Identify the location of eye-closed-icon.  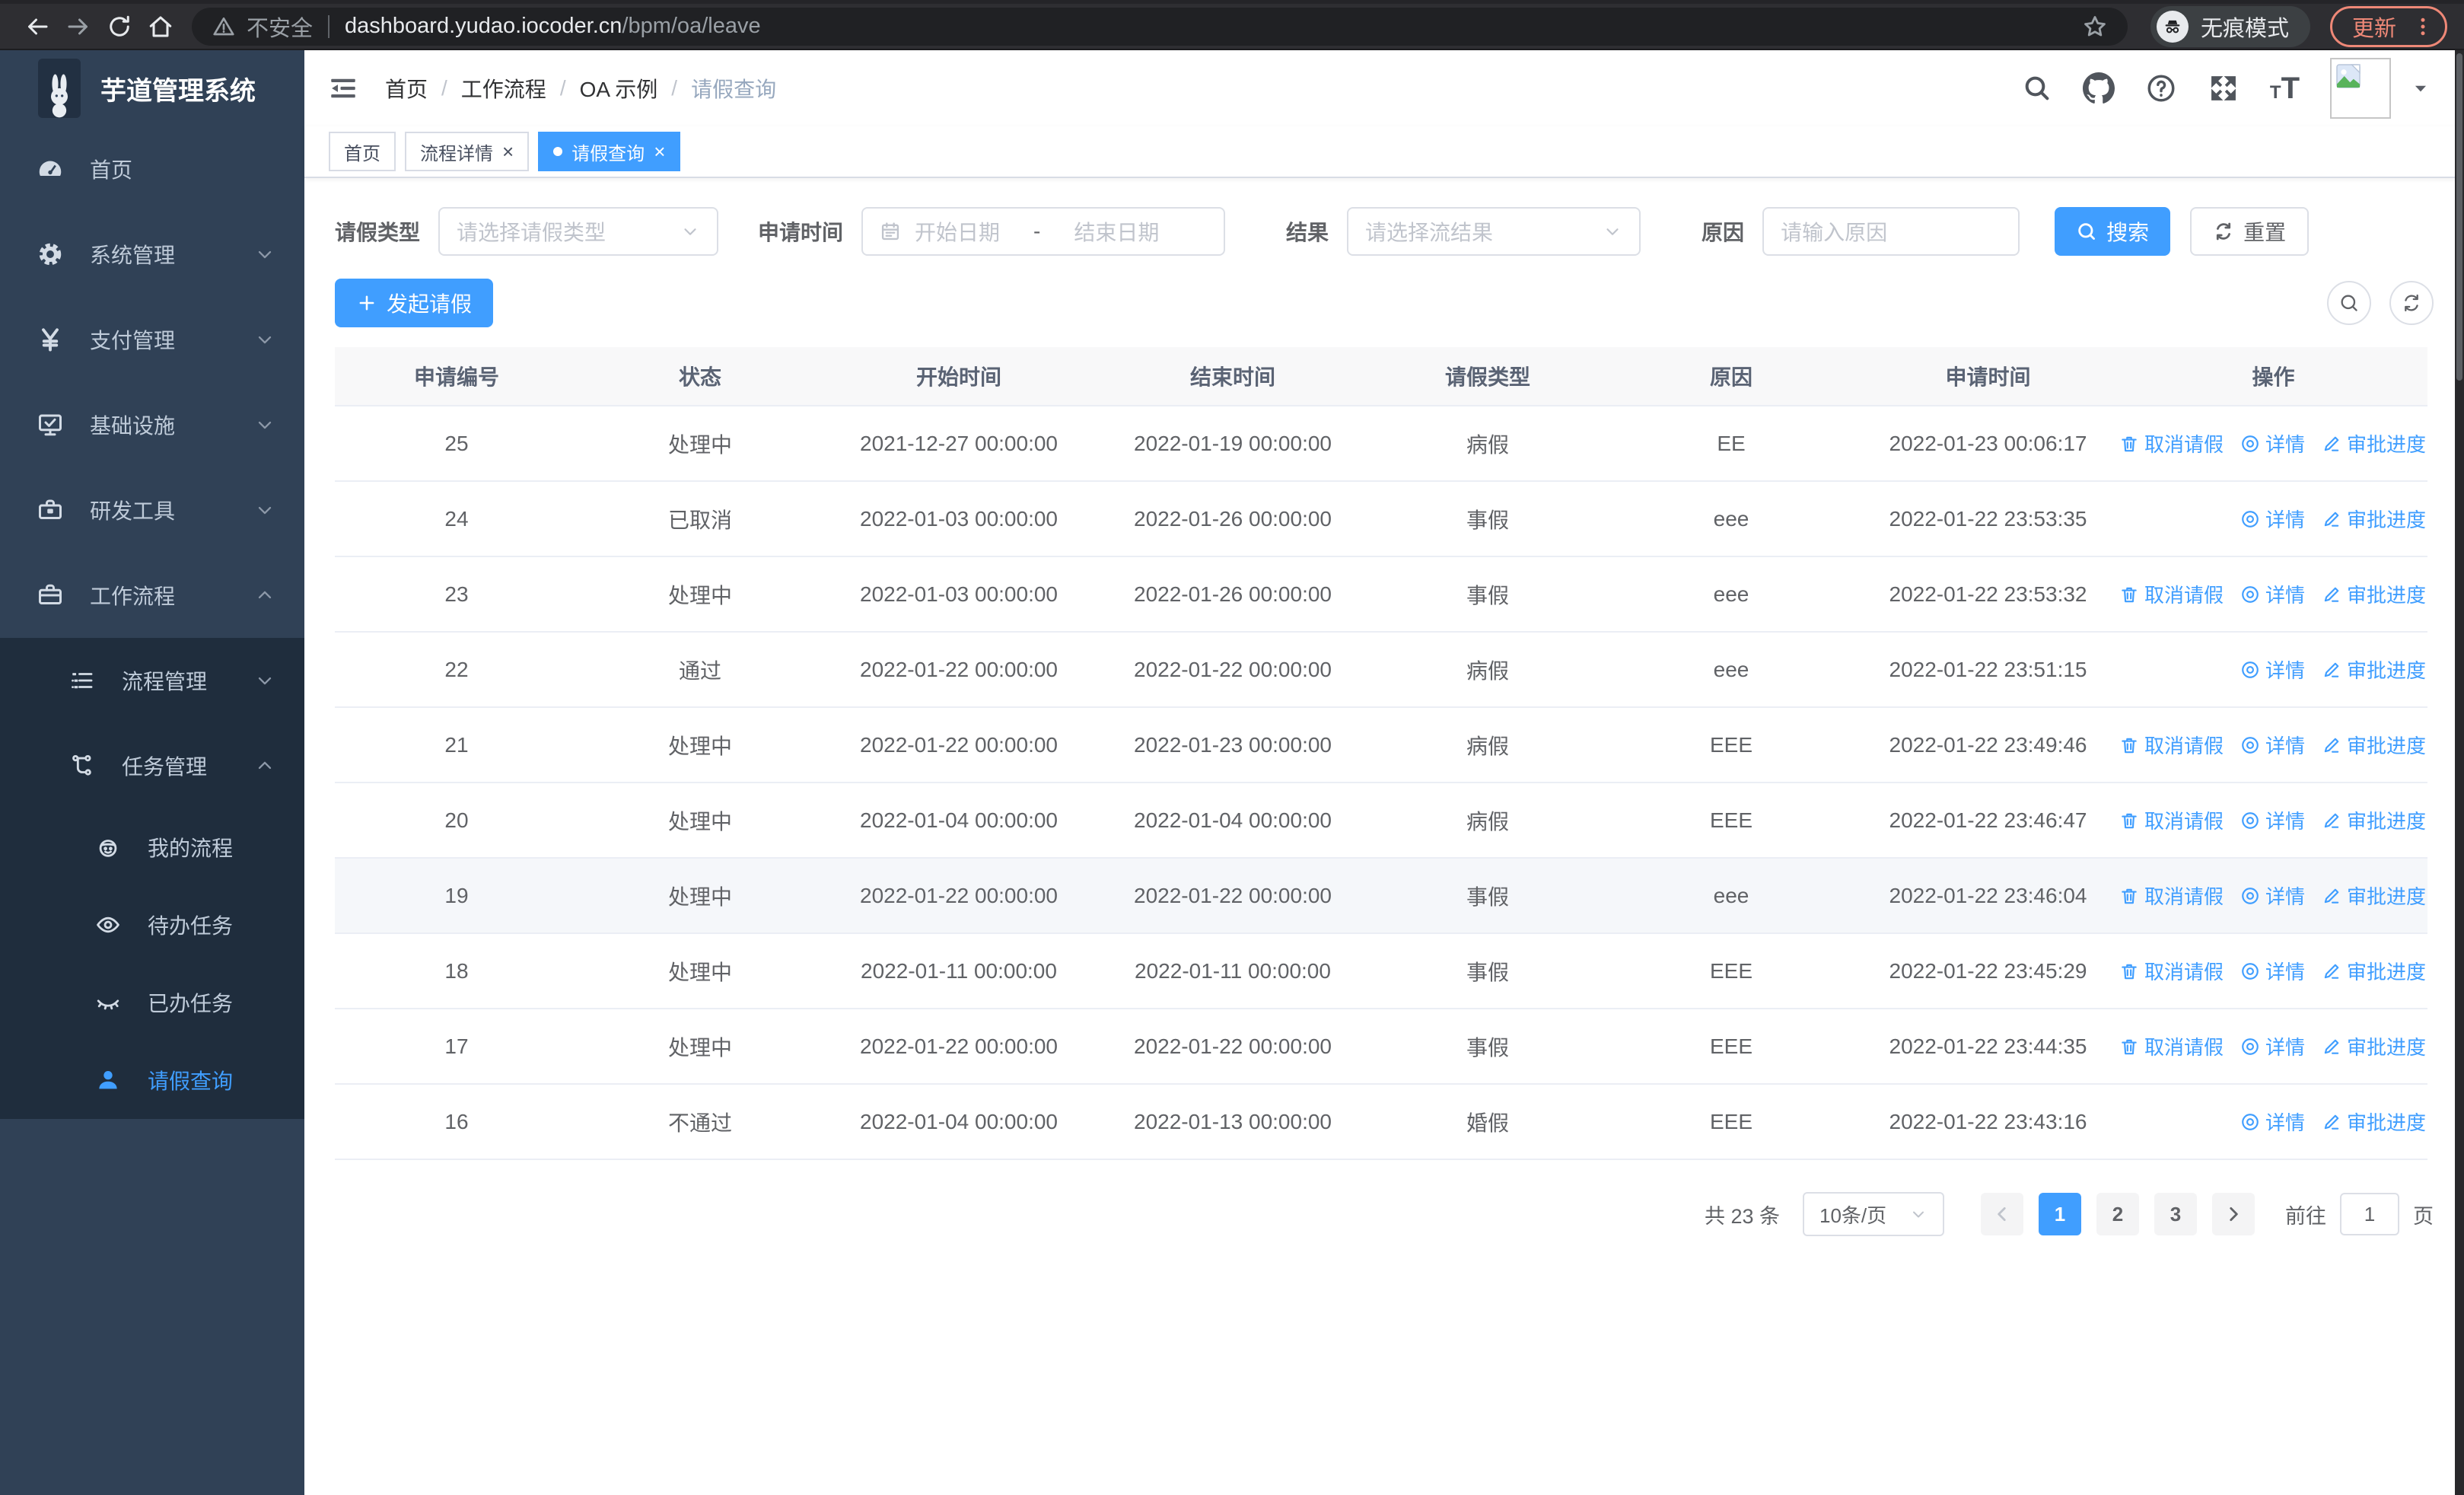
(108, 1003).